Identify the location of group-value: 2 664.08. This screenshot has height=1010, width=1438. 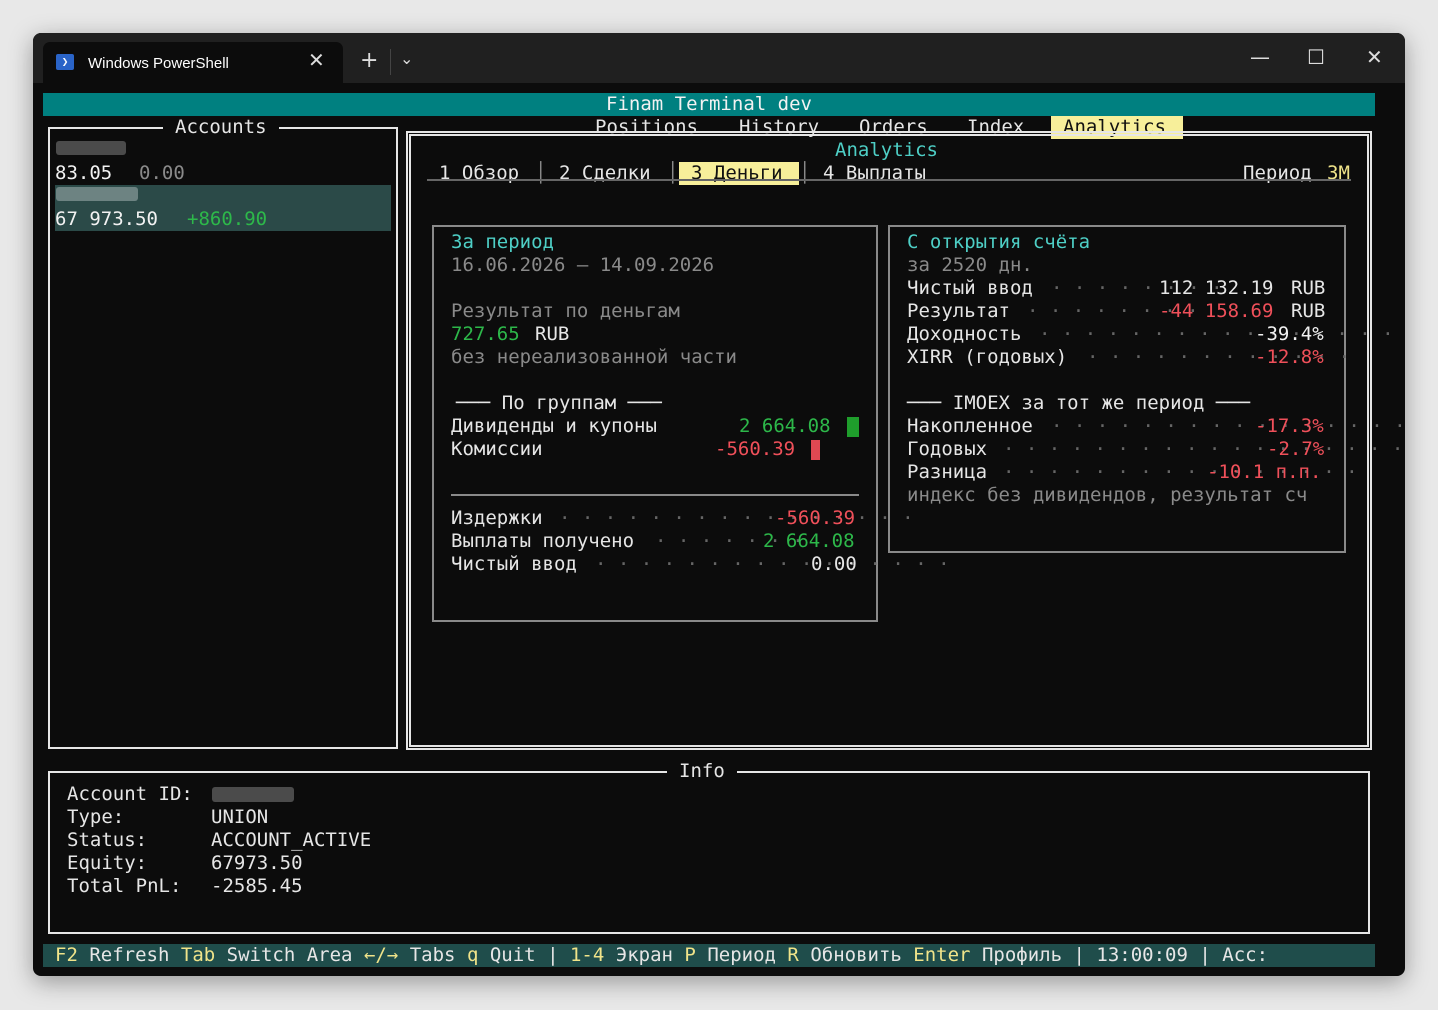
(785, 426).